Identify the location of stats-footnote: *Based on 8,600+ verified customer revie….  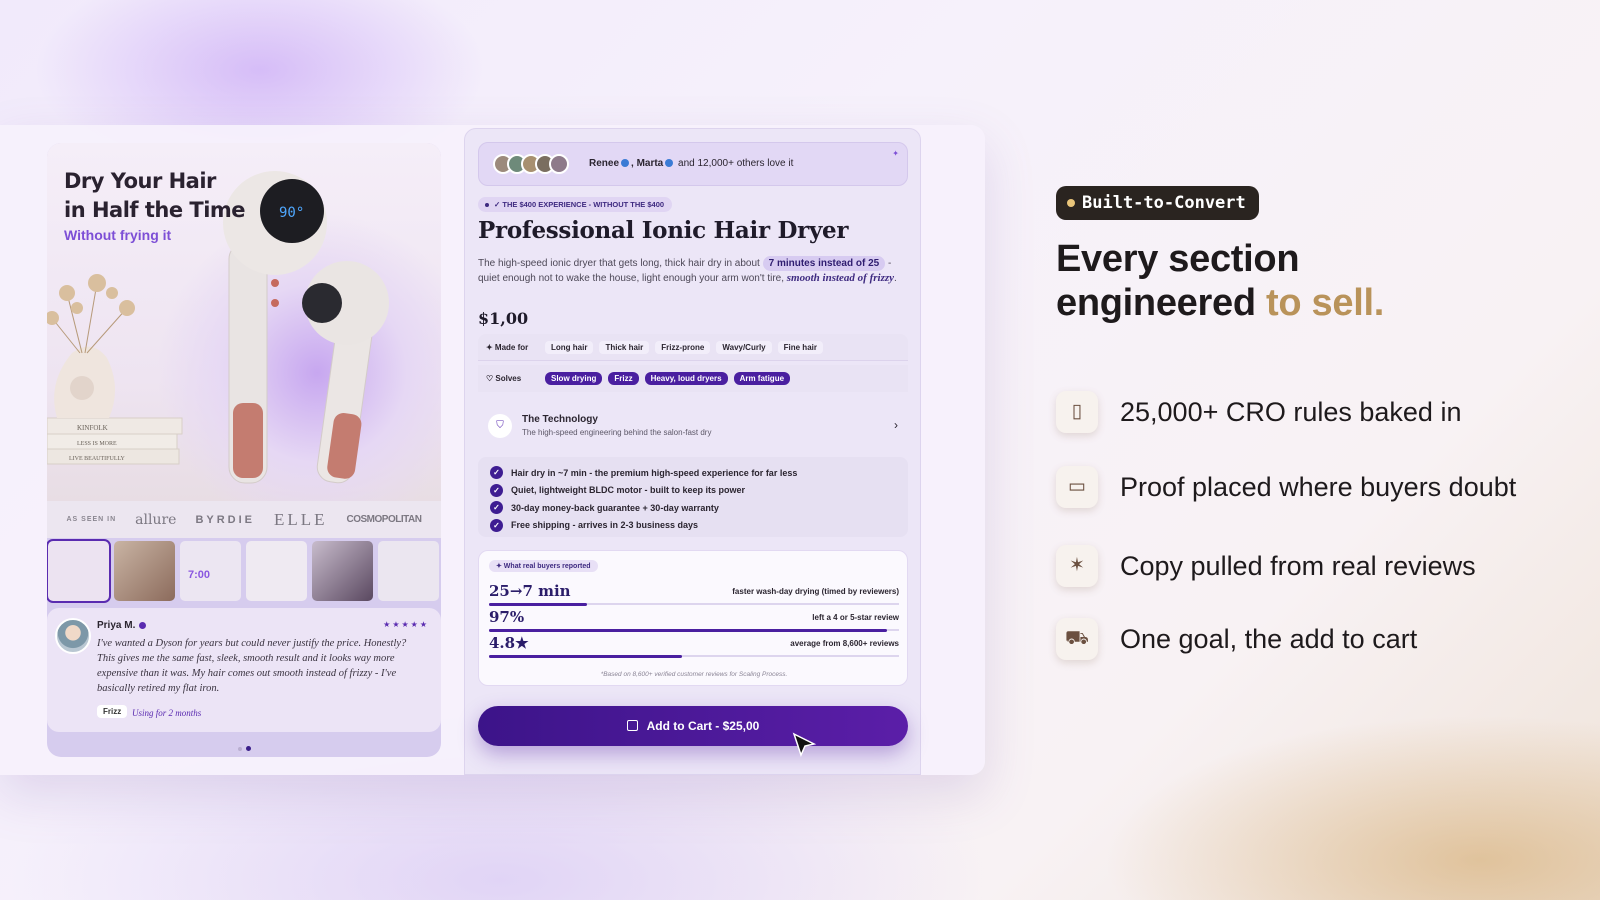
(694, 674).